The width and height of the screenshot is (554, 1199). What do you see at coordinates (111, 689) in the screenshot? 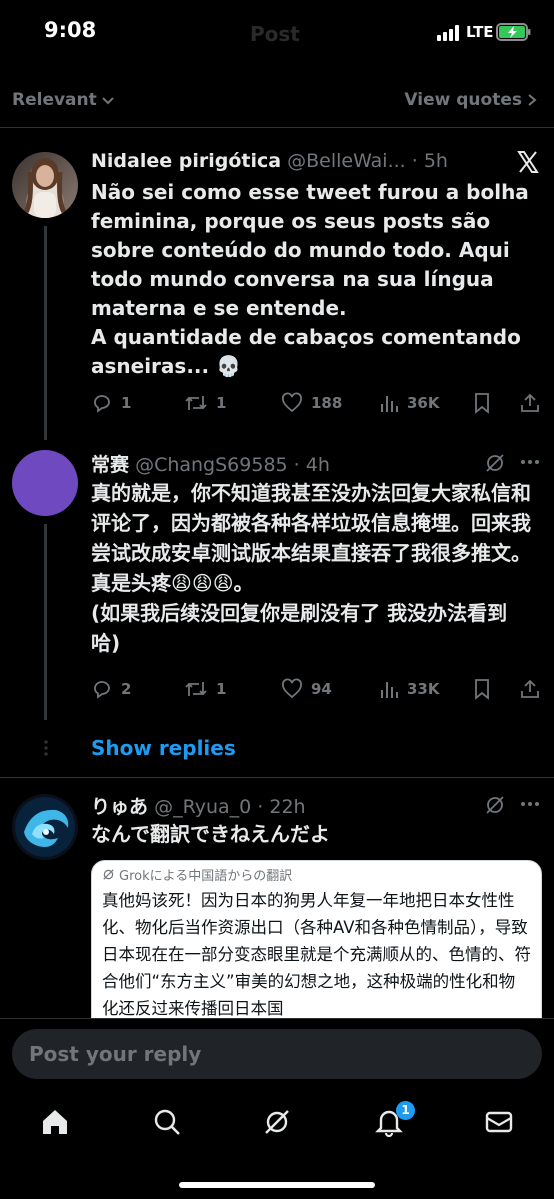
I see `reply-button: 2` at bounding box center [111, 689].